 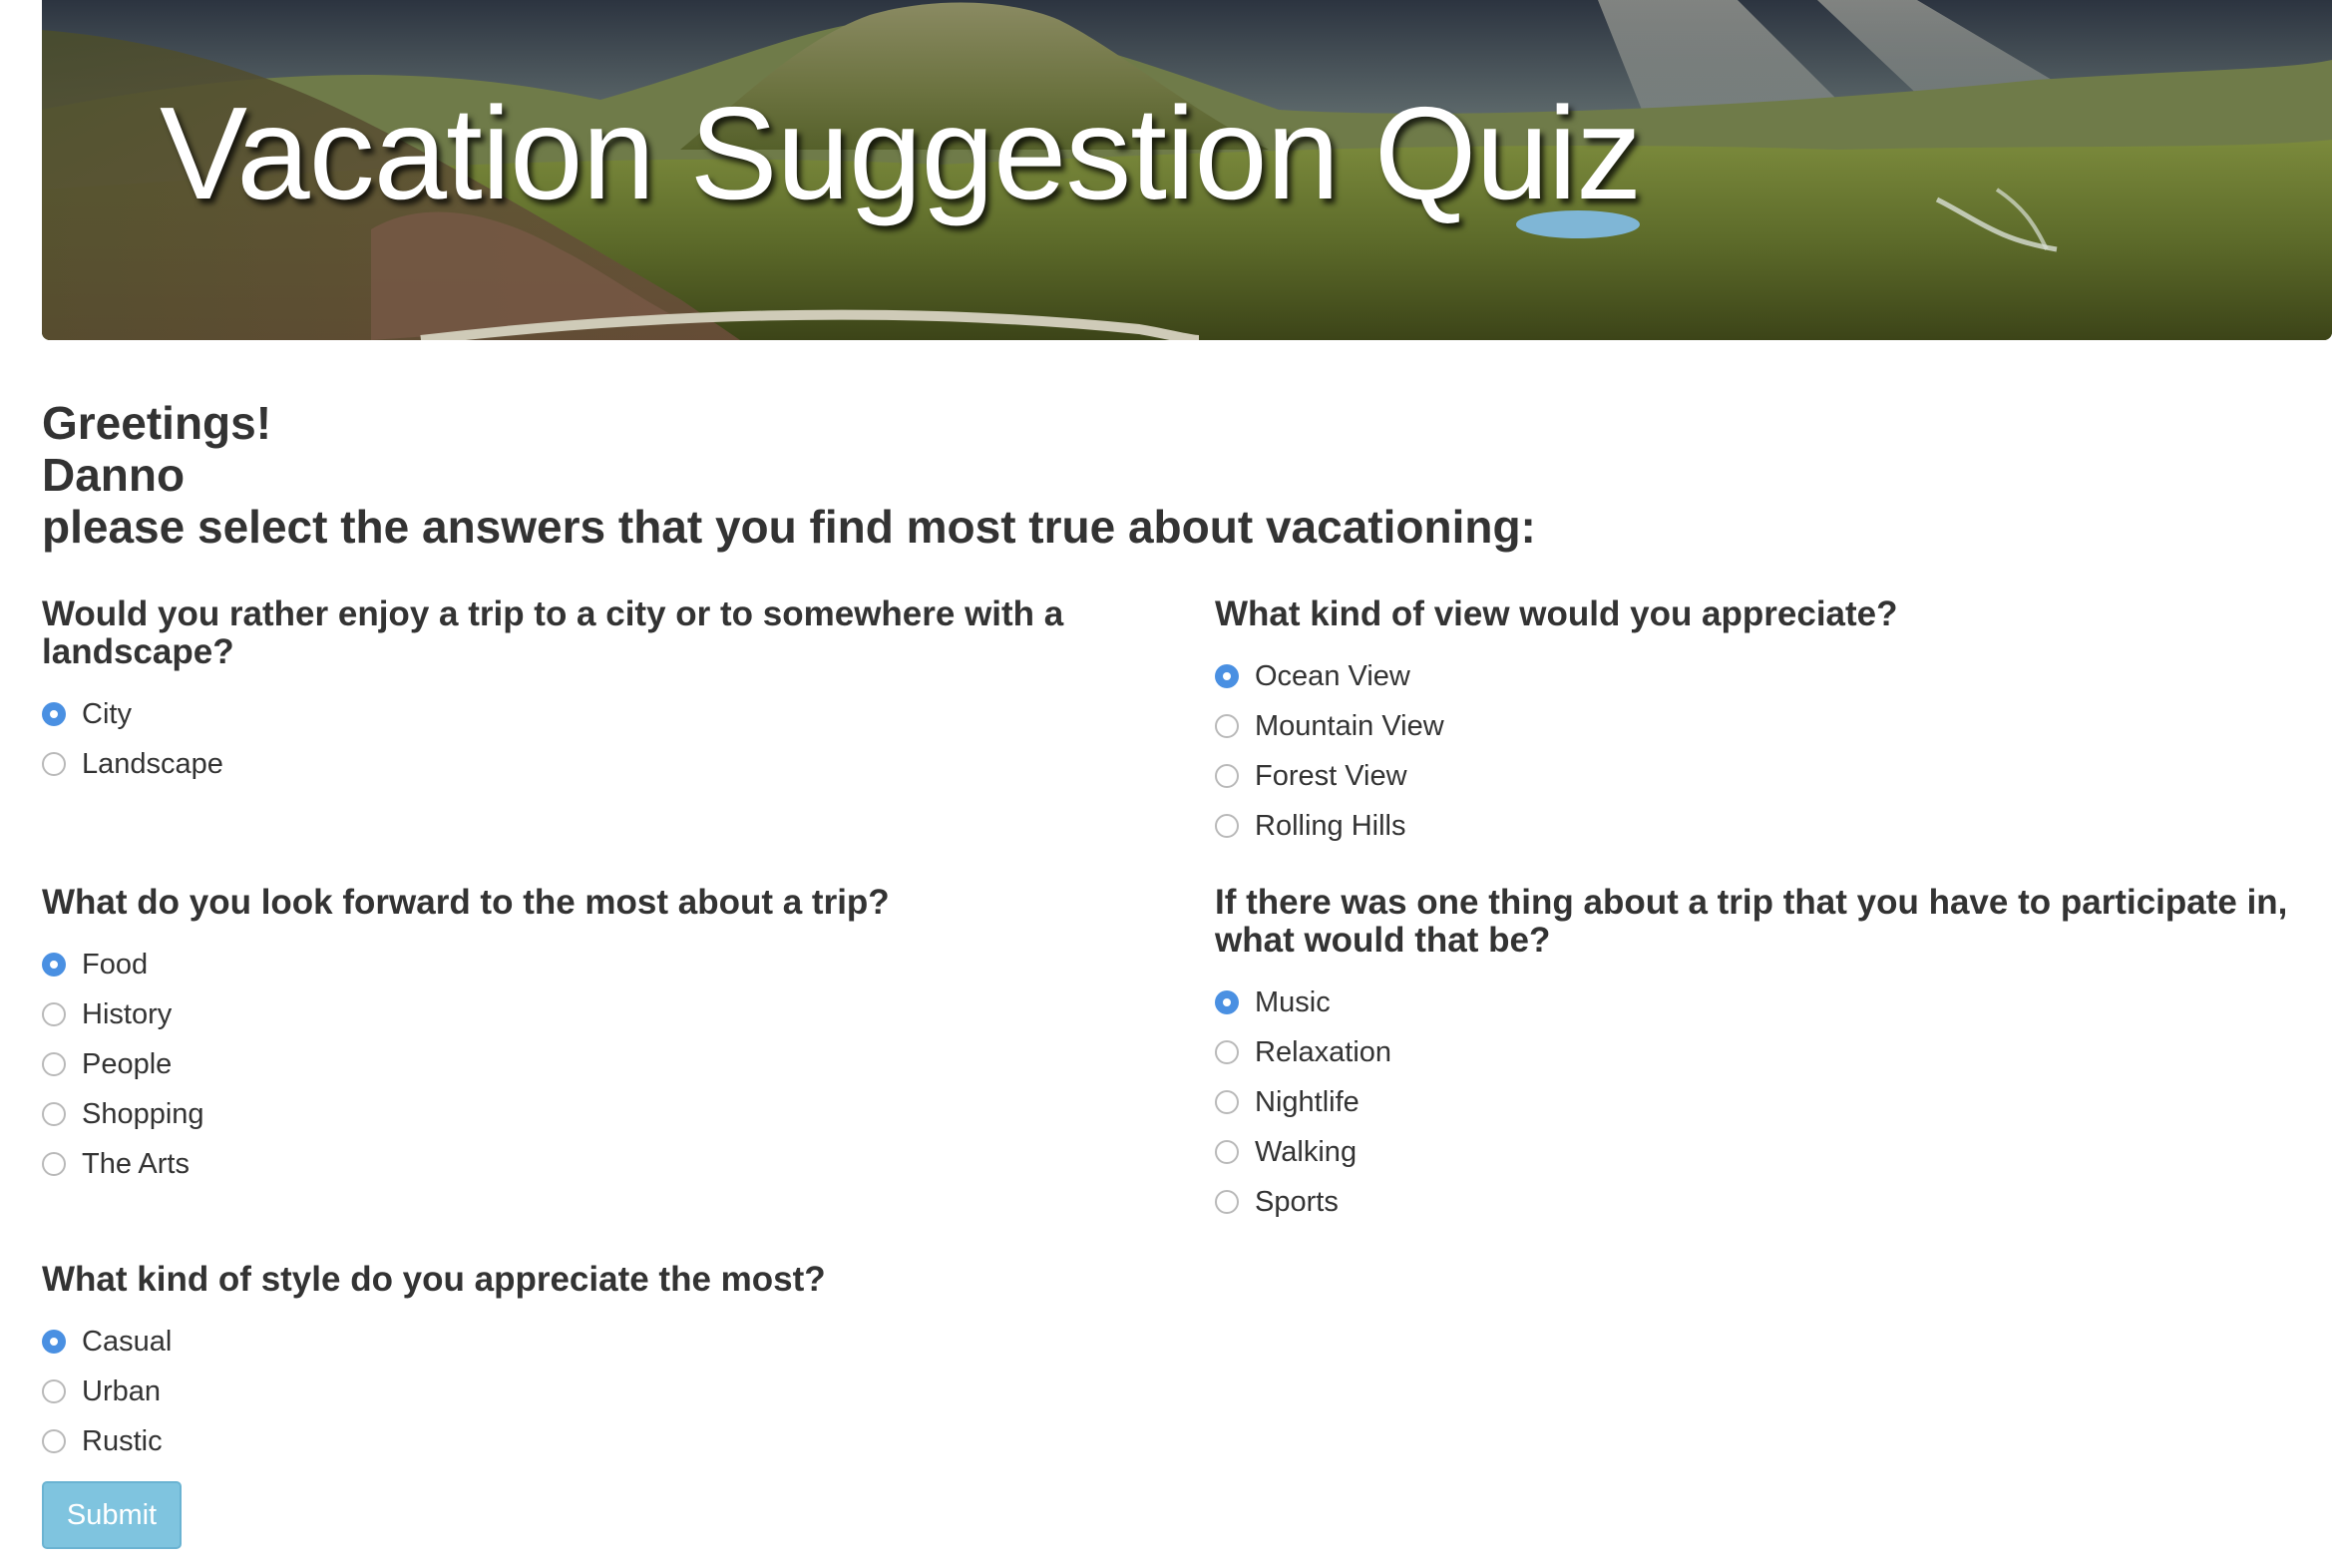 I want to click on option-label: Casual, so click(x=127, y=1341).